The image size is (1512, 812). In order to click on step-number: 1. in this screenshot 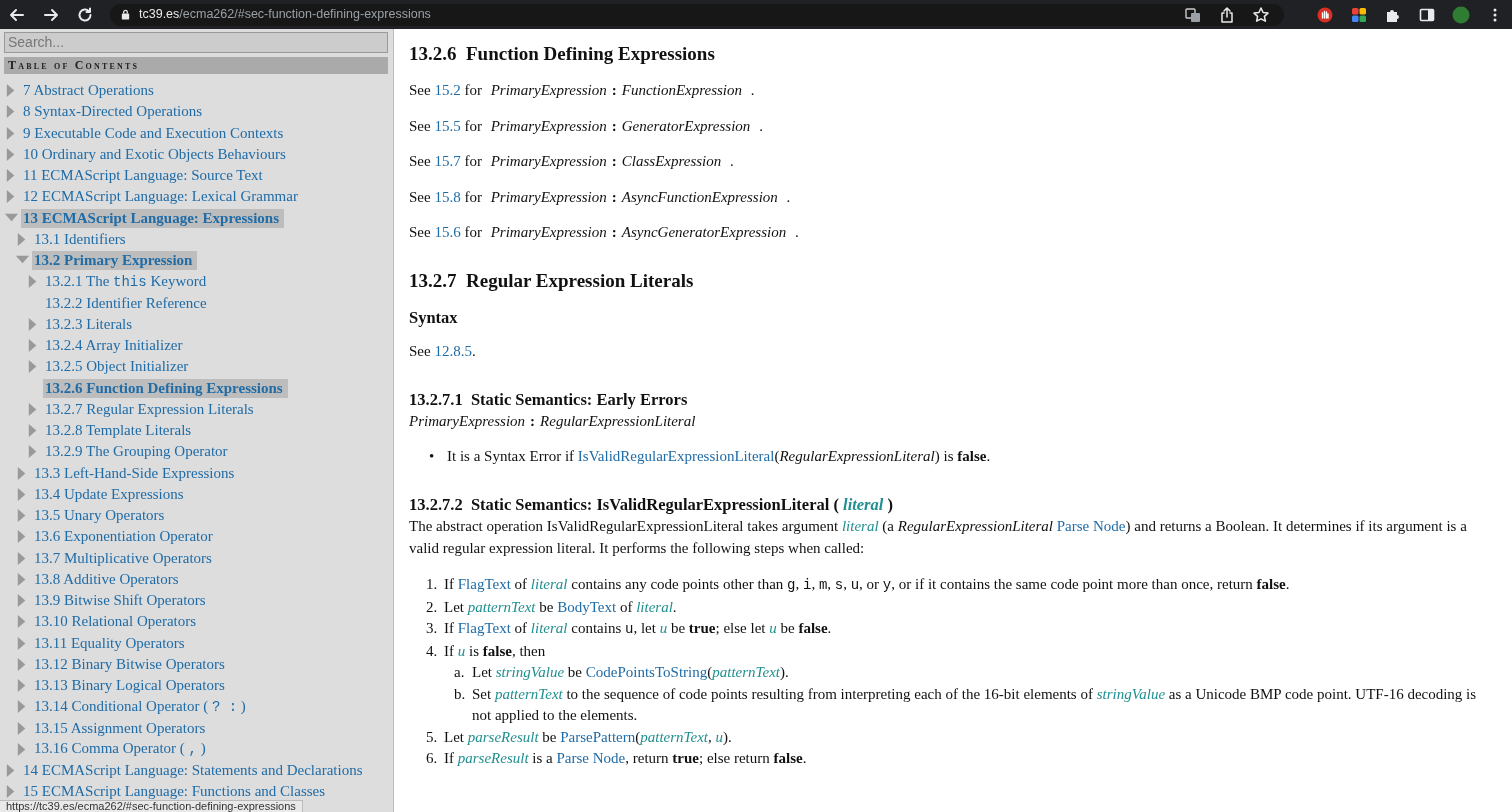, I will do `click(432, 584)`.